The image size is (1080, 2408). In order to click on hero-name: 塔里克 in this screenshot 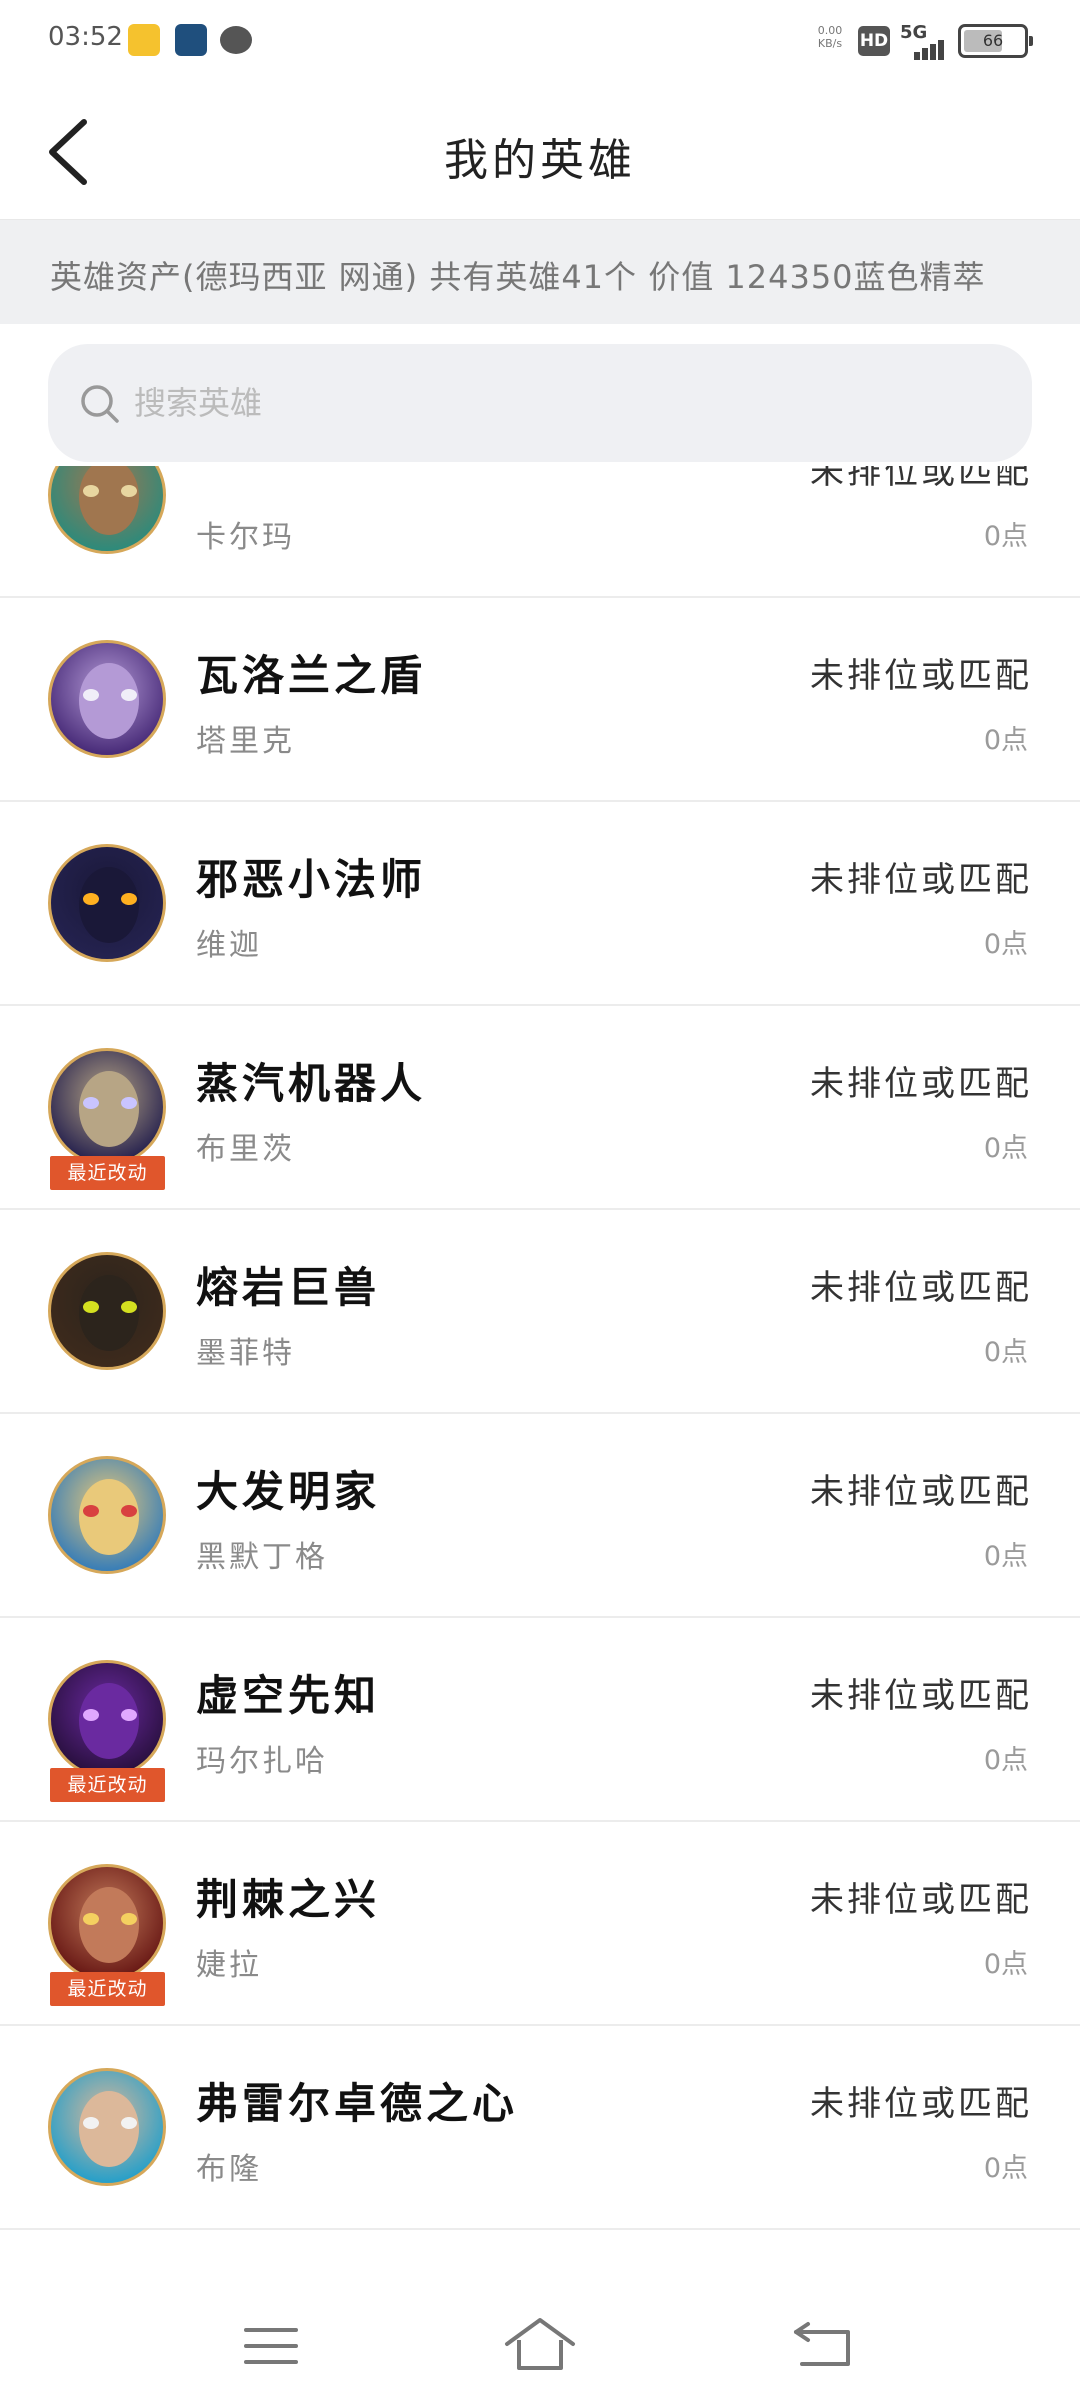, I will do `click(245, 741)`.